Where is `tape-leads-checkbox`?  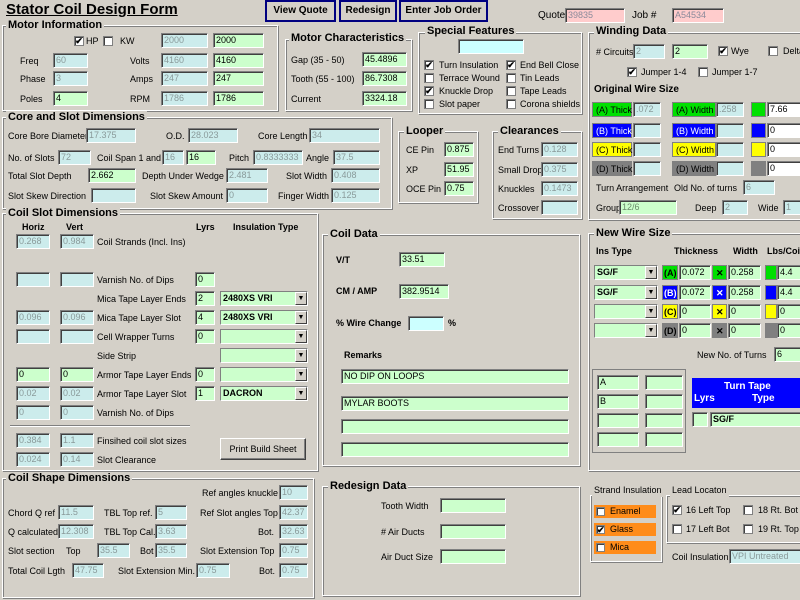 tape-leads-checkbox is located at coordinates (511, 91).